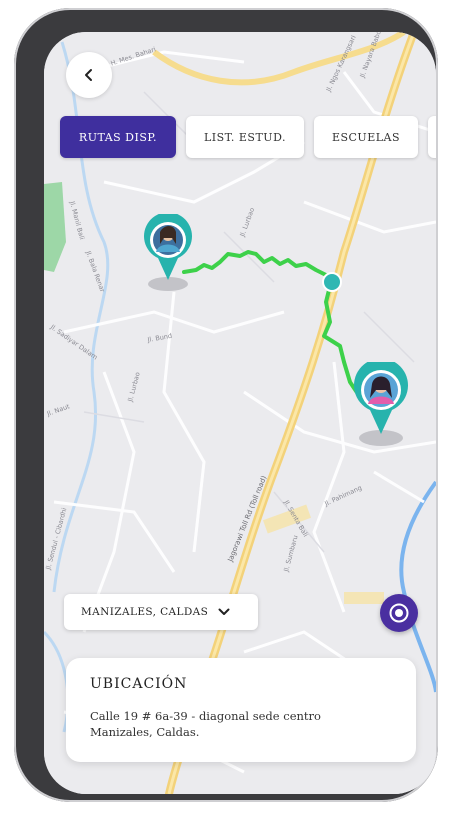  Describe the element at coordinates (118, 137) in the screenshot. I see `tab-rutas-disp: RUTAS DISP.` at that location.